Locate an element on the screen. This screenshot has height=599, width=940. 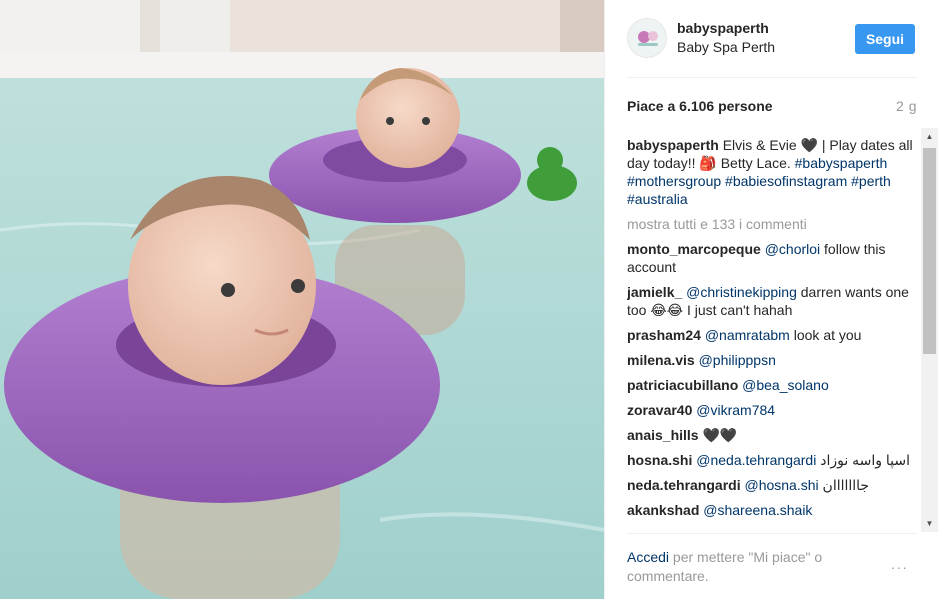
comment-username: monto_marcopeque is located at coordinates (694, 249).